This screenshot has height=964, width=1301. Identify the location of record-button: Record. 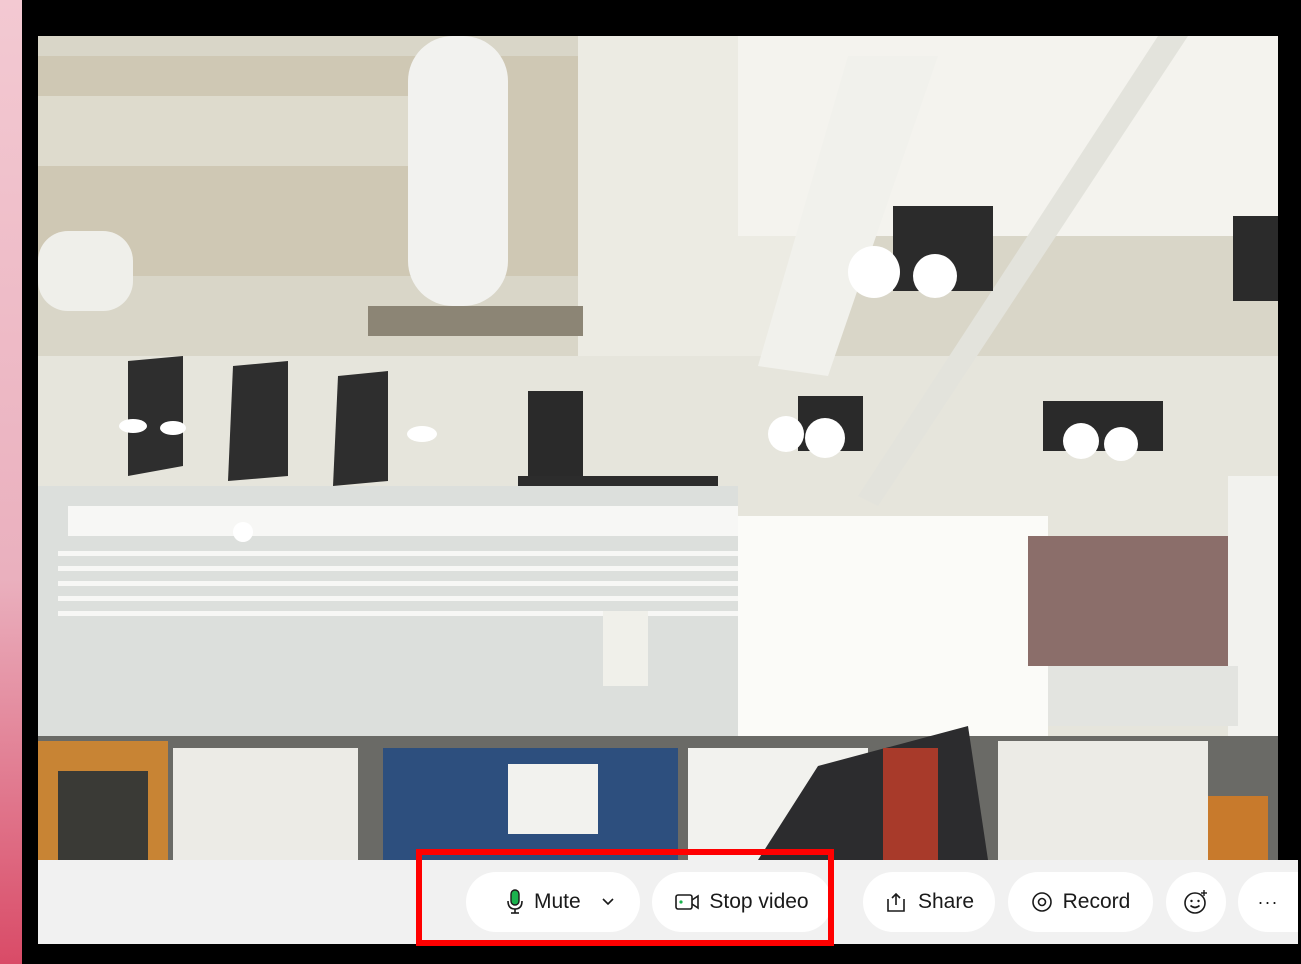
(1080, 902).